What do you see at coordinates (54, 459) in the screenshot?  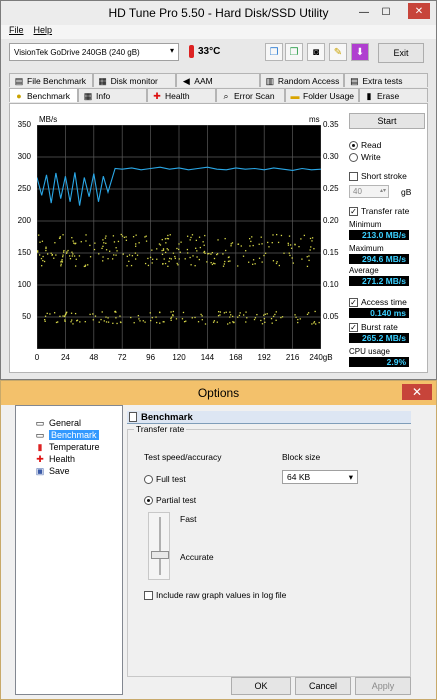 I see `tree-item-health: ✚ Health` at bounding box center [54, 459].